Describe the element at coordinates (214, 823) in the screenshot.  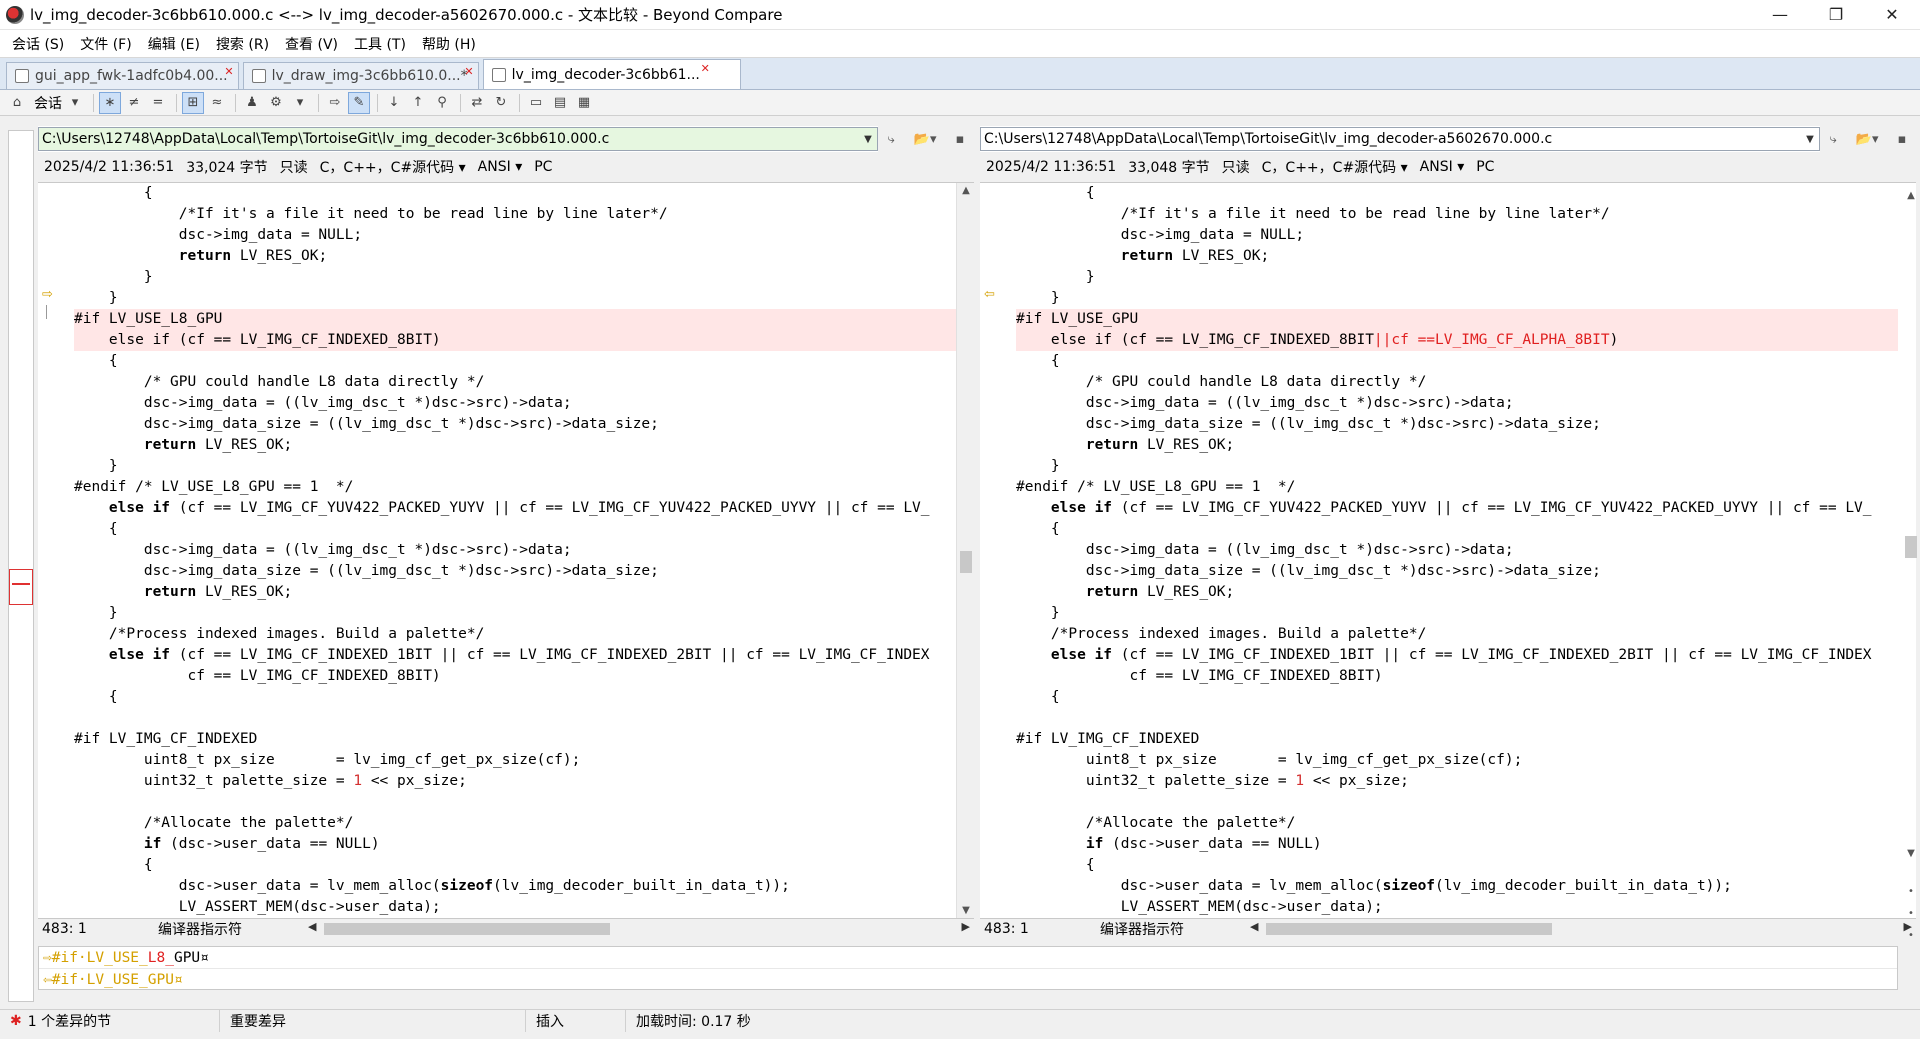
I see `code-line: /*Allocate the palette*/` at that location.